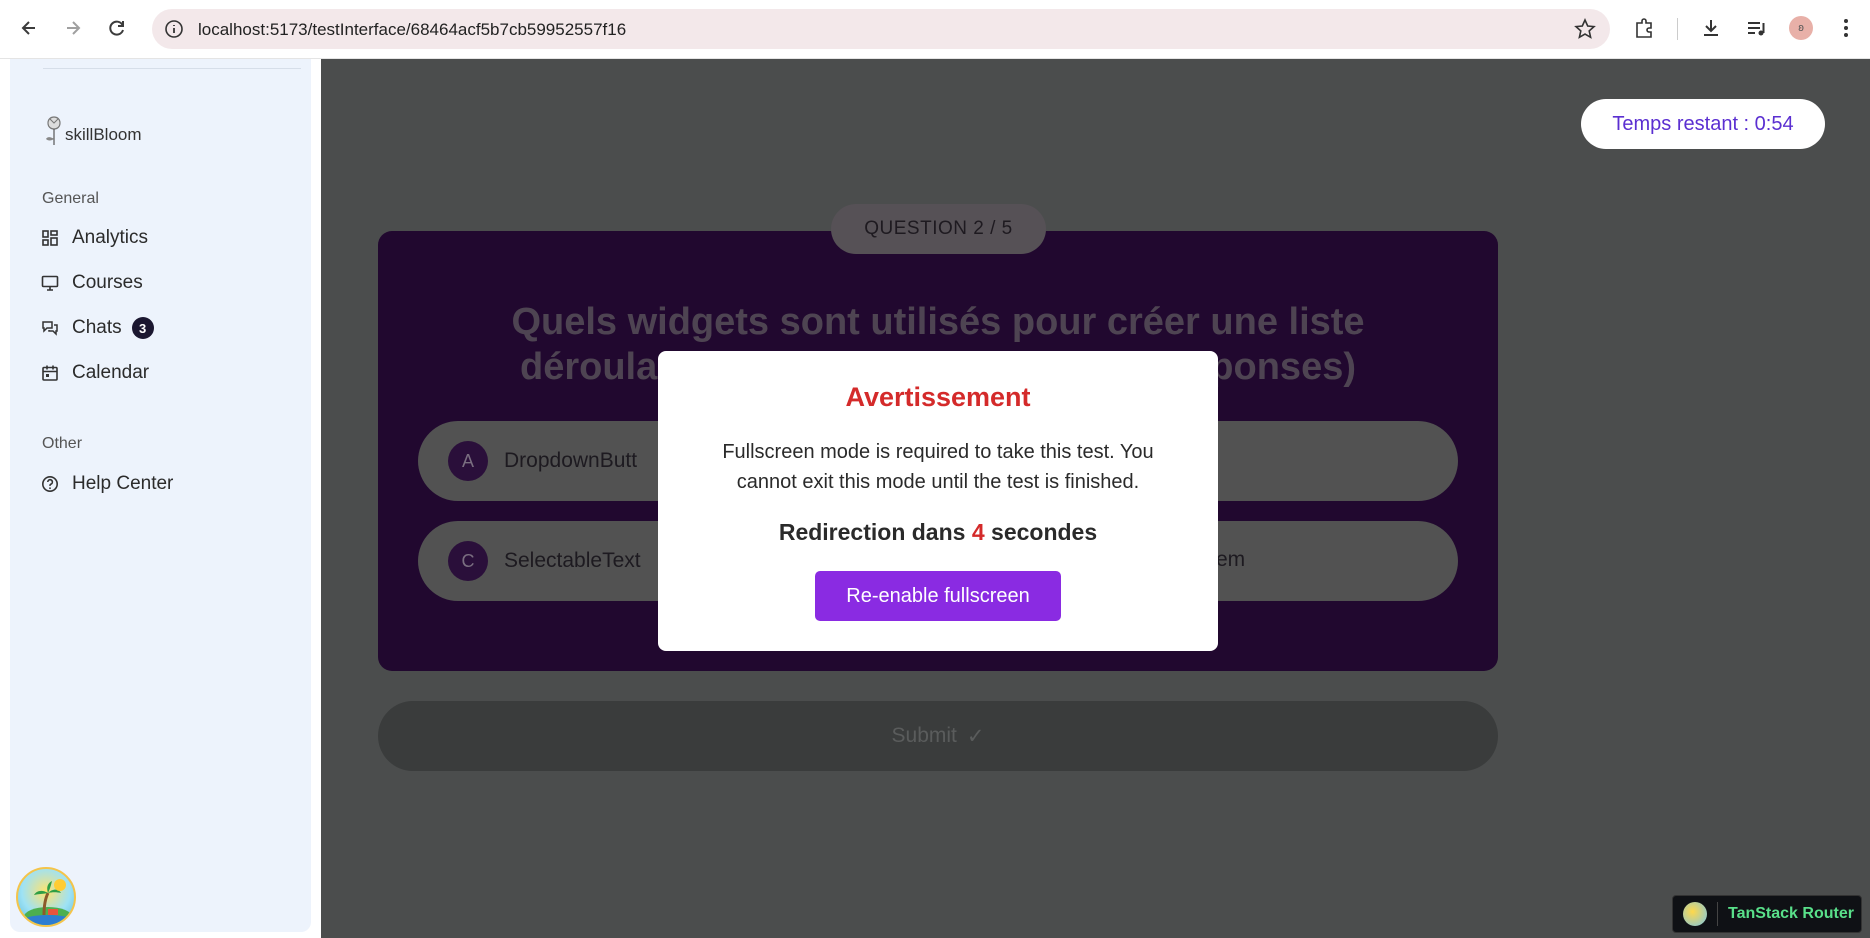 This screenshot has height=938, width=1870. I want to click on sidebar-item-label: Chats, so click(97, 327).